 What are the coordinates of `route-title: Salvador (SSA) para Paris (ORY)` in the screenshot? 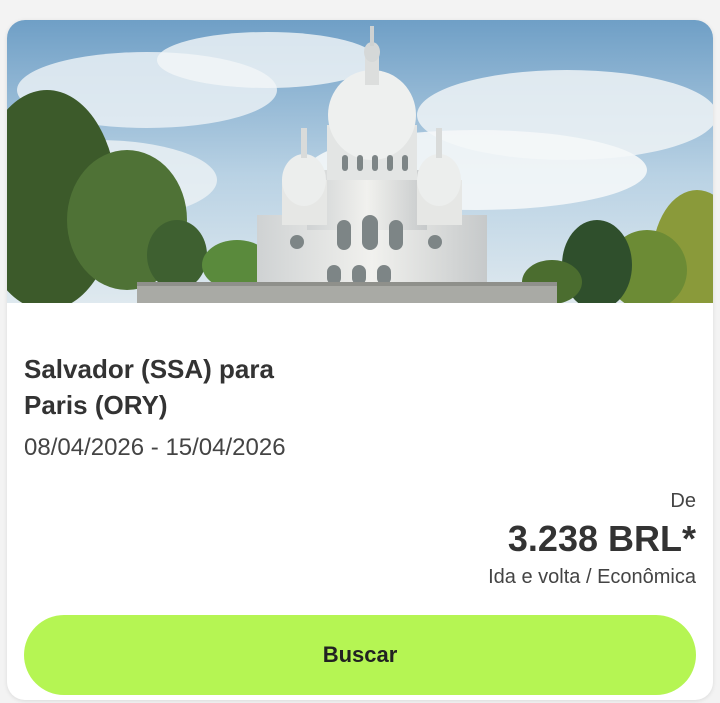 It's located at (234, 387).